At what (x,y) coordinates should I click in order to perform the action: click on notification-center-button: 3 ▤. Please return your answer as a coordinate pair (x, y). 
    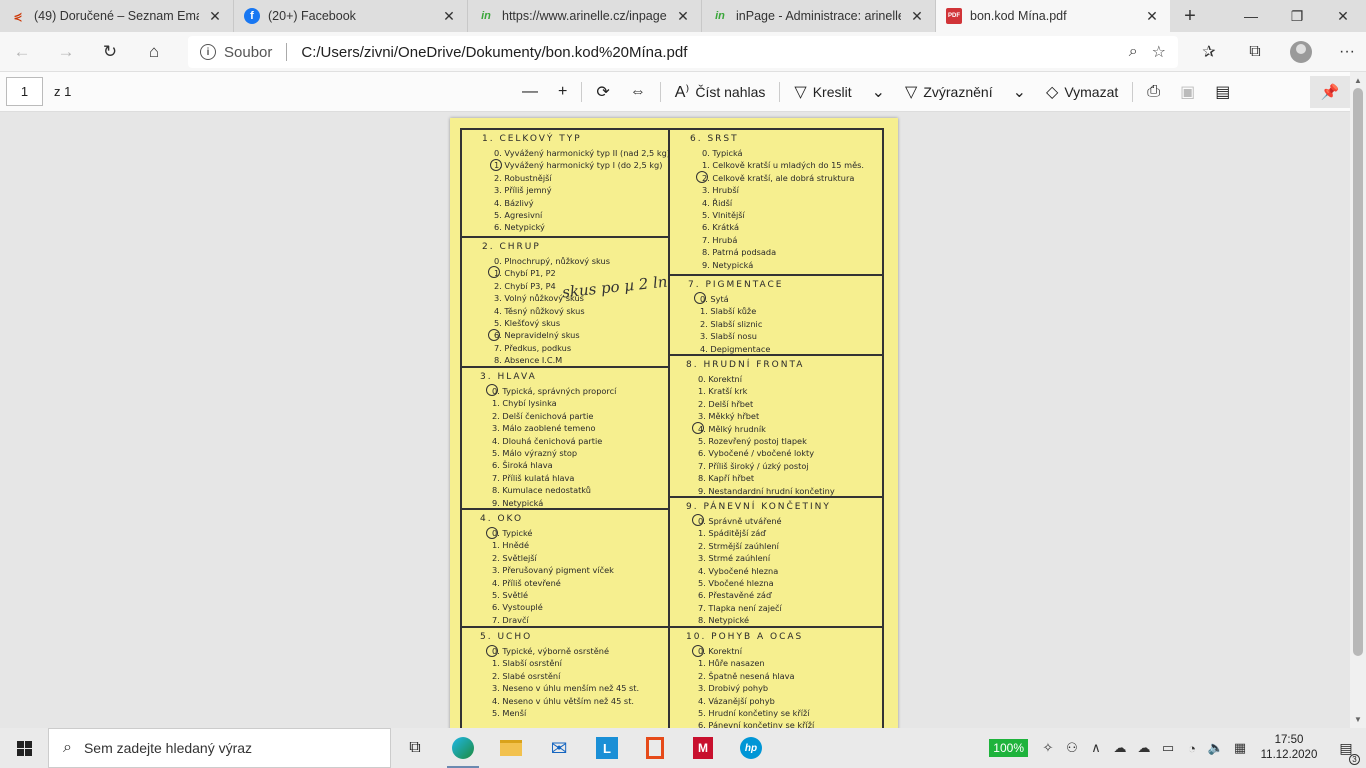
    Looking at the image, I should click on (1346, 752).